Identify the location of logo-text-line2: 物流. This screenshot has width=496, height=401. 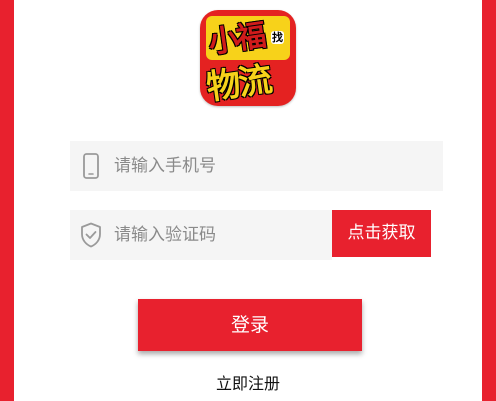
(238, 82).